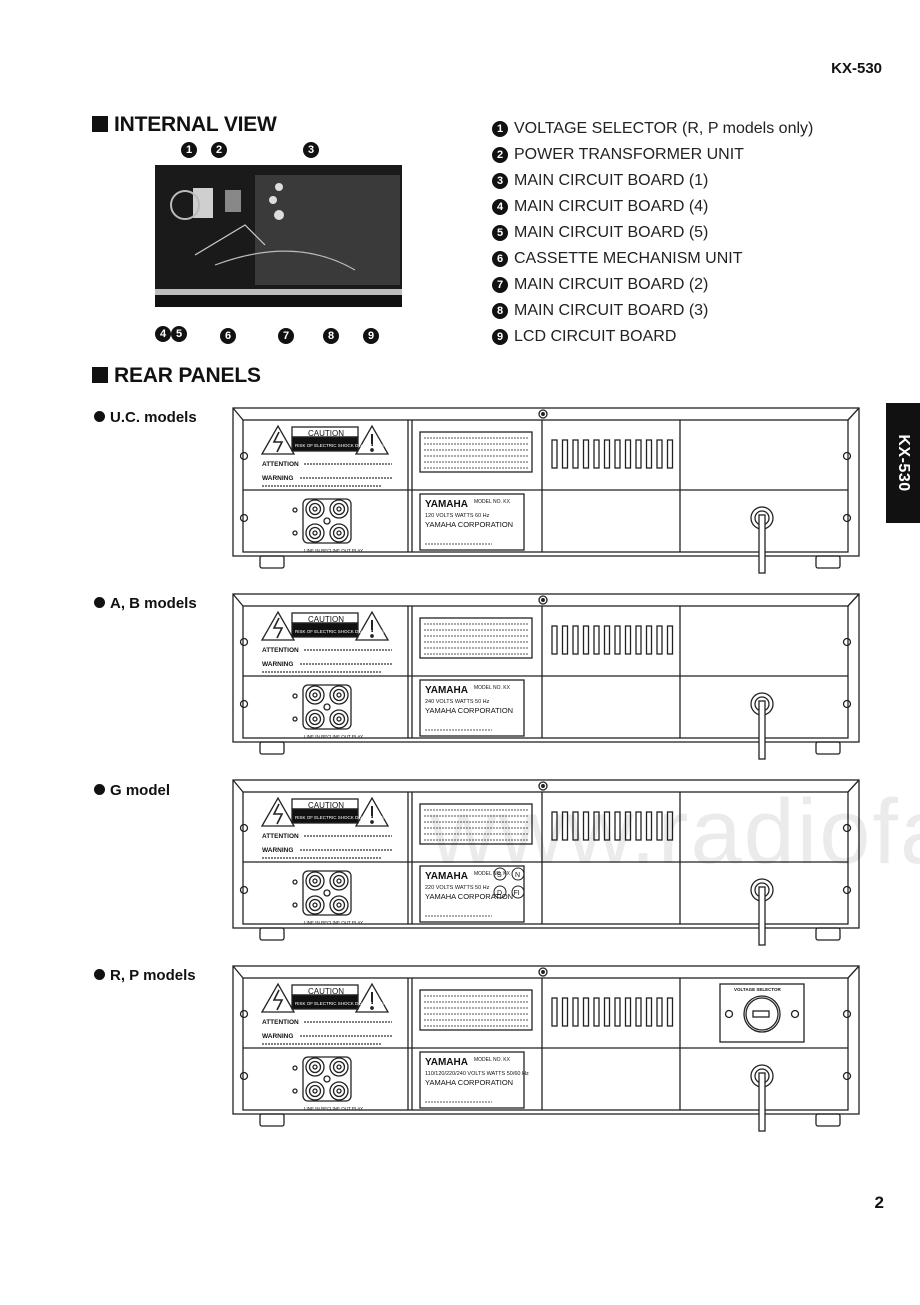  Describe the element at coordinates (145, 603) in the screenshot. I see `model-label-ab: A, B models` at that location.